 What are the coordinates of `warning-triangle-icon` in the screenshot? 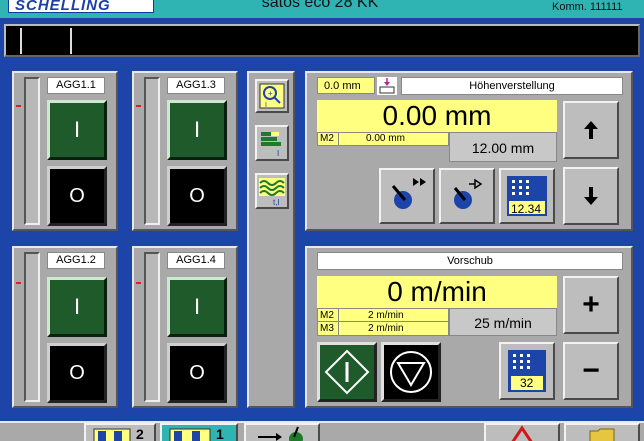 It's located at (522, 433).